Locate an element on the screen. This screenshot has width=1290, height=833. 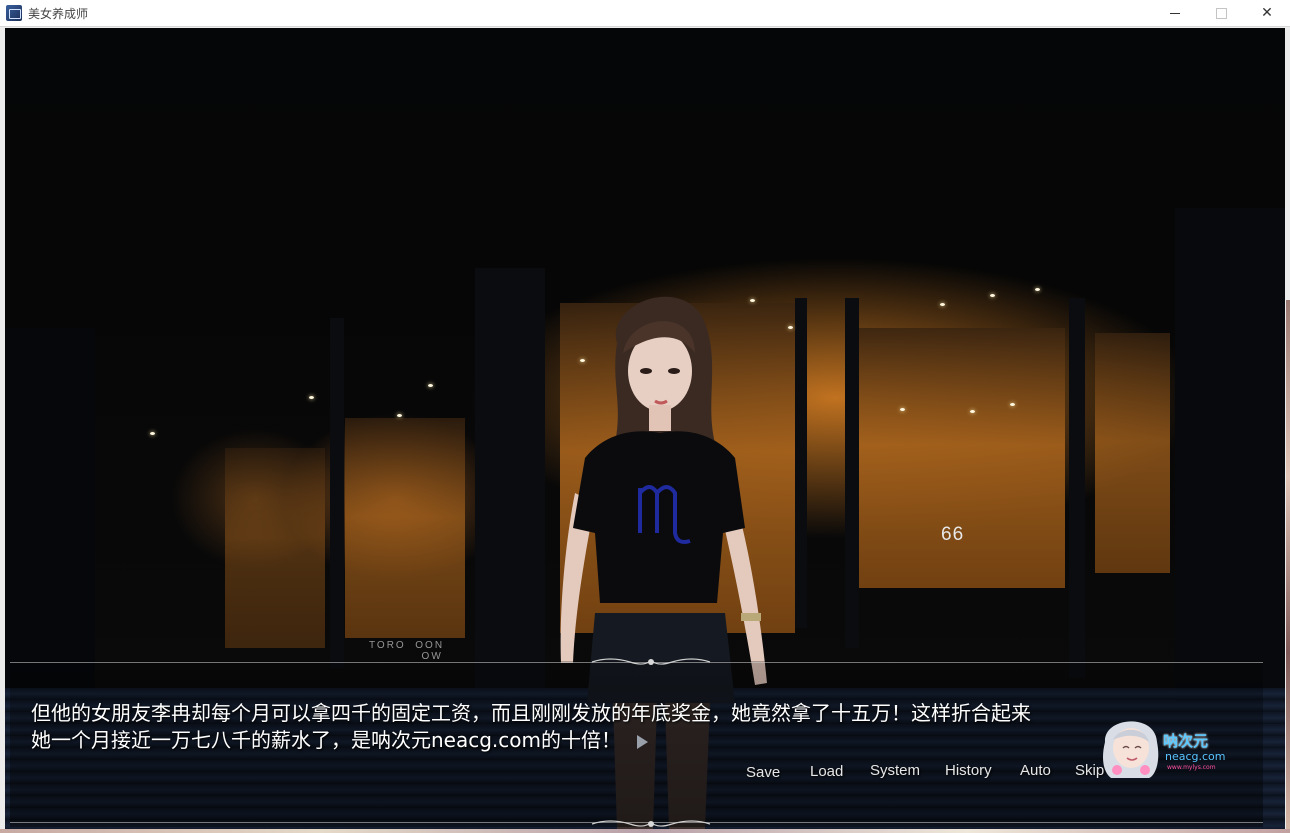
system-button: System is located at coordinates (895, 770).